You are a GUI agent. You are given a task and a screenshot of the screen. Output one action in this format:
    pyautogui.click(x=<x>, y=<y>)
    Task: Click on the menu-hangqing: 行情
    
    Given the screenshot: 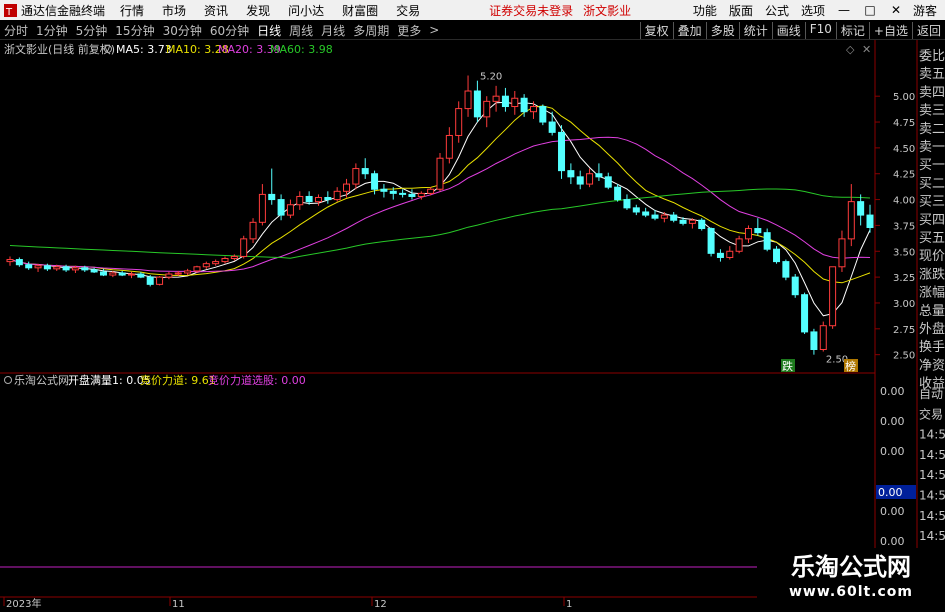 What is the action you would take?
    pyautogui.click(x=132, y=10)
    